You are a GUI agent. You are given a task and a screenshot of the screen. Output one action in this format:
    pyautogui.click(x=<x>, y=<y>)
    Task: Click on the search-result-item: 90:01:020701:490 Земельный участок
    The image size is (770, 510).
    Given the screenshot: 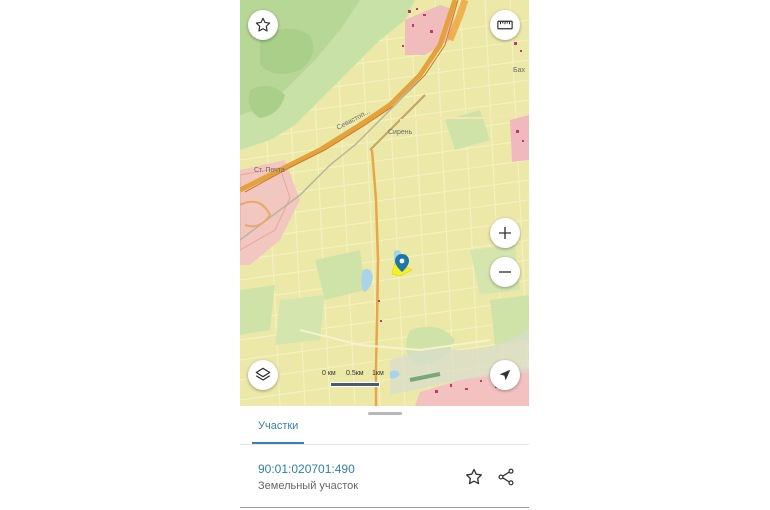 What is the action you would take?
    pyautogui.click(x=384, y=478)
    